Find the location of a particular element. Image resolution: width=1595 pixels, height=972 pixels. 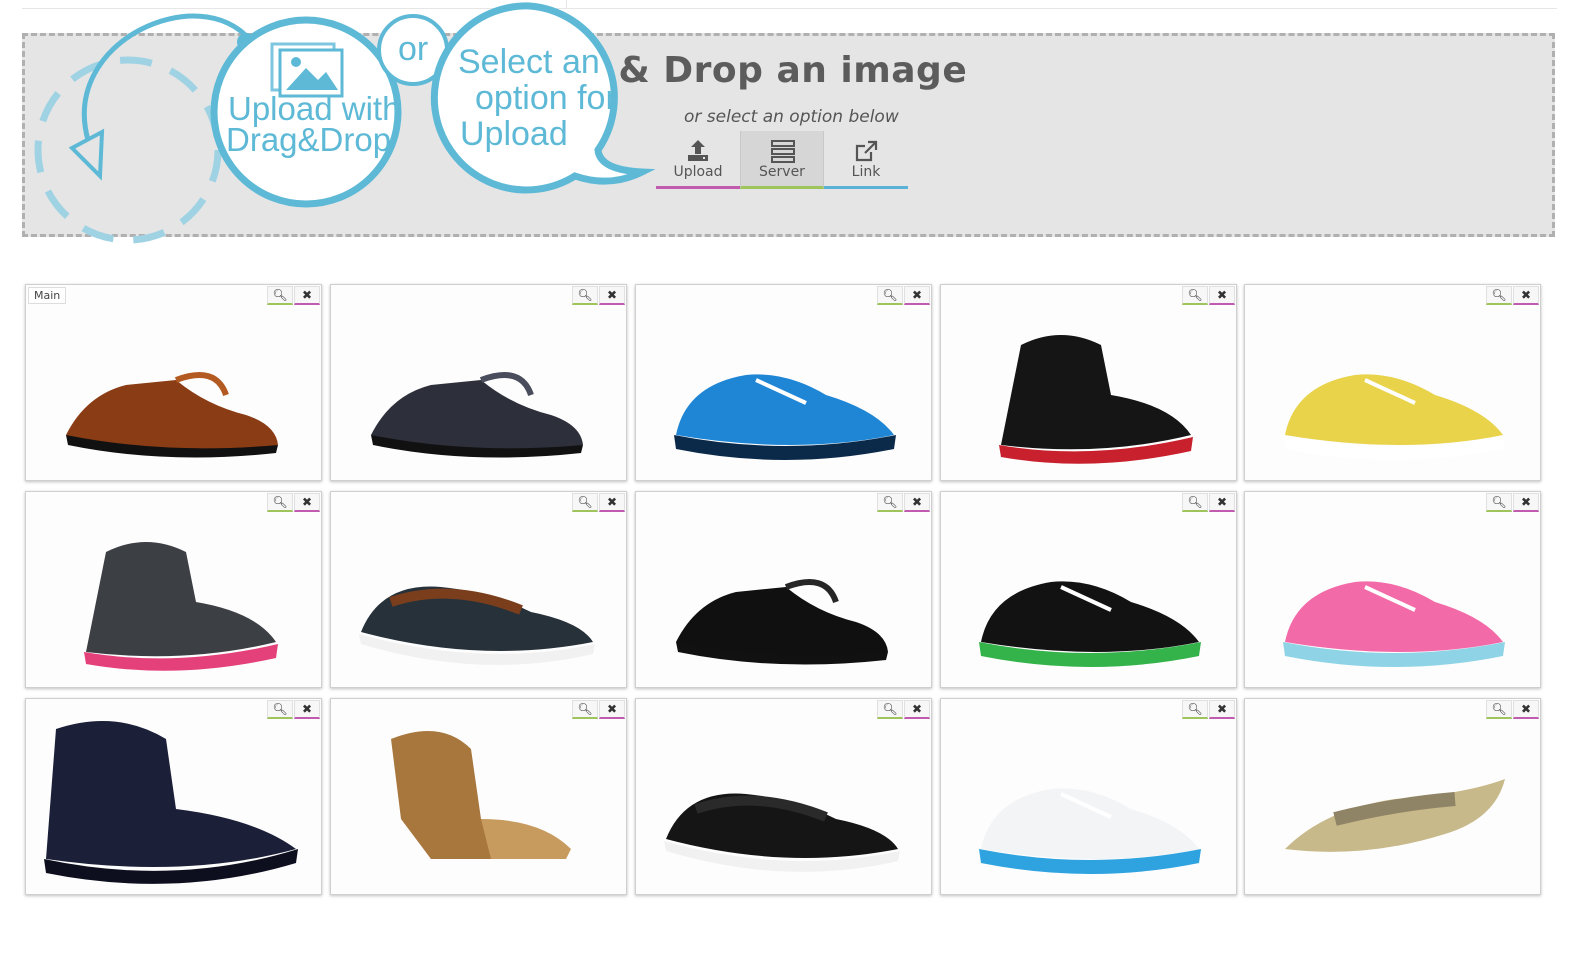

upload-icon is located at coordinates (698, 151).